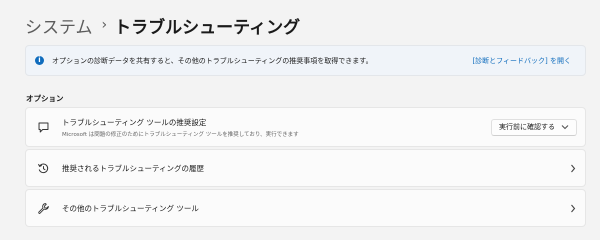 This screenshot has height=240, width=600. Describe the element at coordinates (521, 61) in the screenshot. I see `open-diagnostics-feedback-link: [診断とフィードバック] を開く` at that location.